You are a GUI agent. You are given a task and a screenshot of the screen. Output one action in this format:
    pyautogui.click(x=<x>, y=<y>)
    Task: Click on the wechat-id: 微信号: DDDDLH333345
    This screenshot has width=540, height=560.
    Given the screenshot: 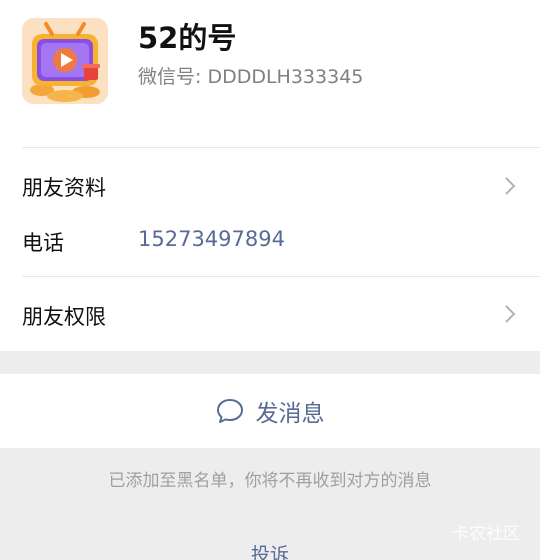 What is the action you would take?
    pyautogui.click(x=251, y=77)
    